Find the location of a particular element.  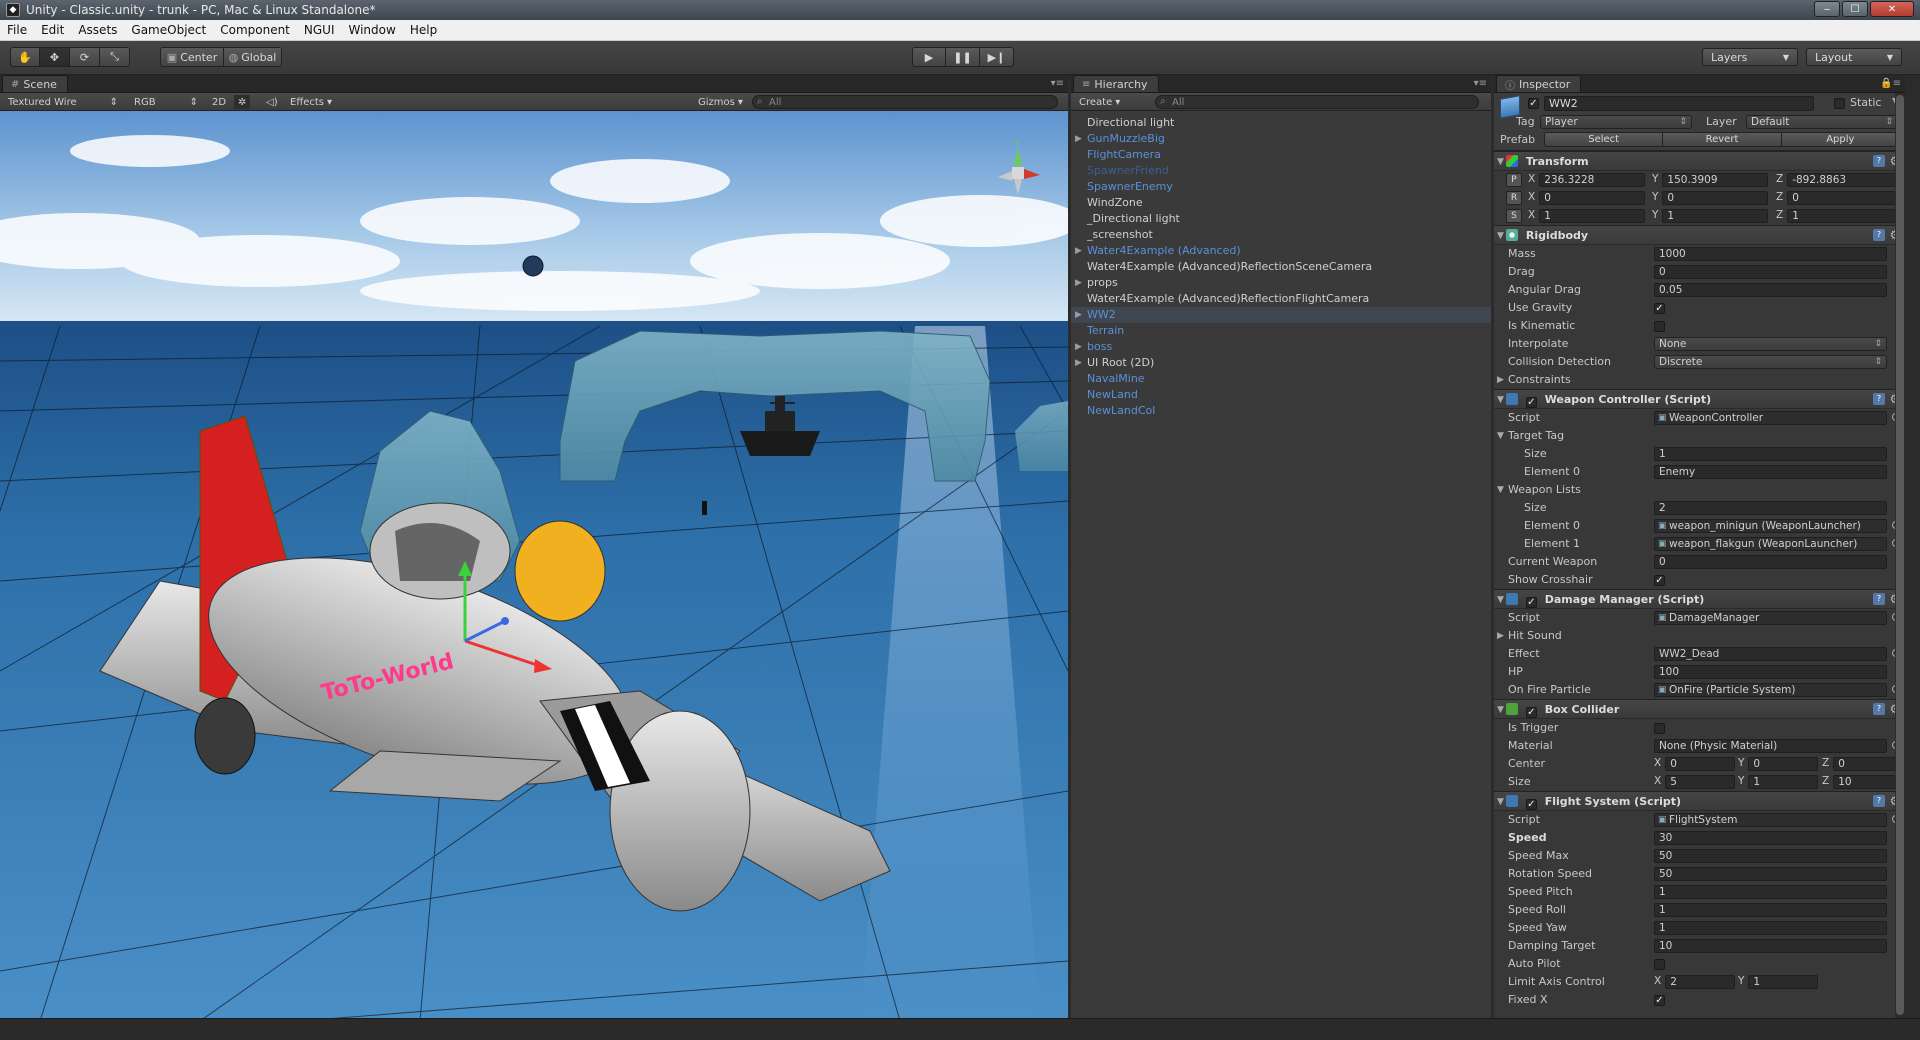

size-z-field: 10 is located at coordinates (1868, 782).